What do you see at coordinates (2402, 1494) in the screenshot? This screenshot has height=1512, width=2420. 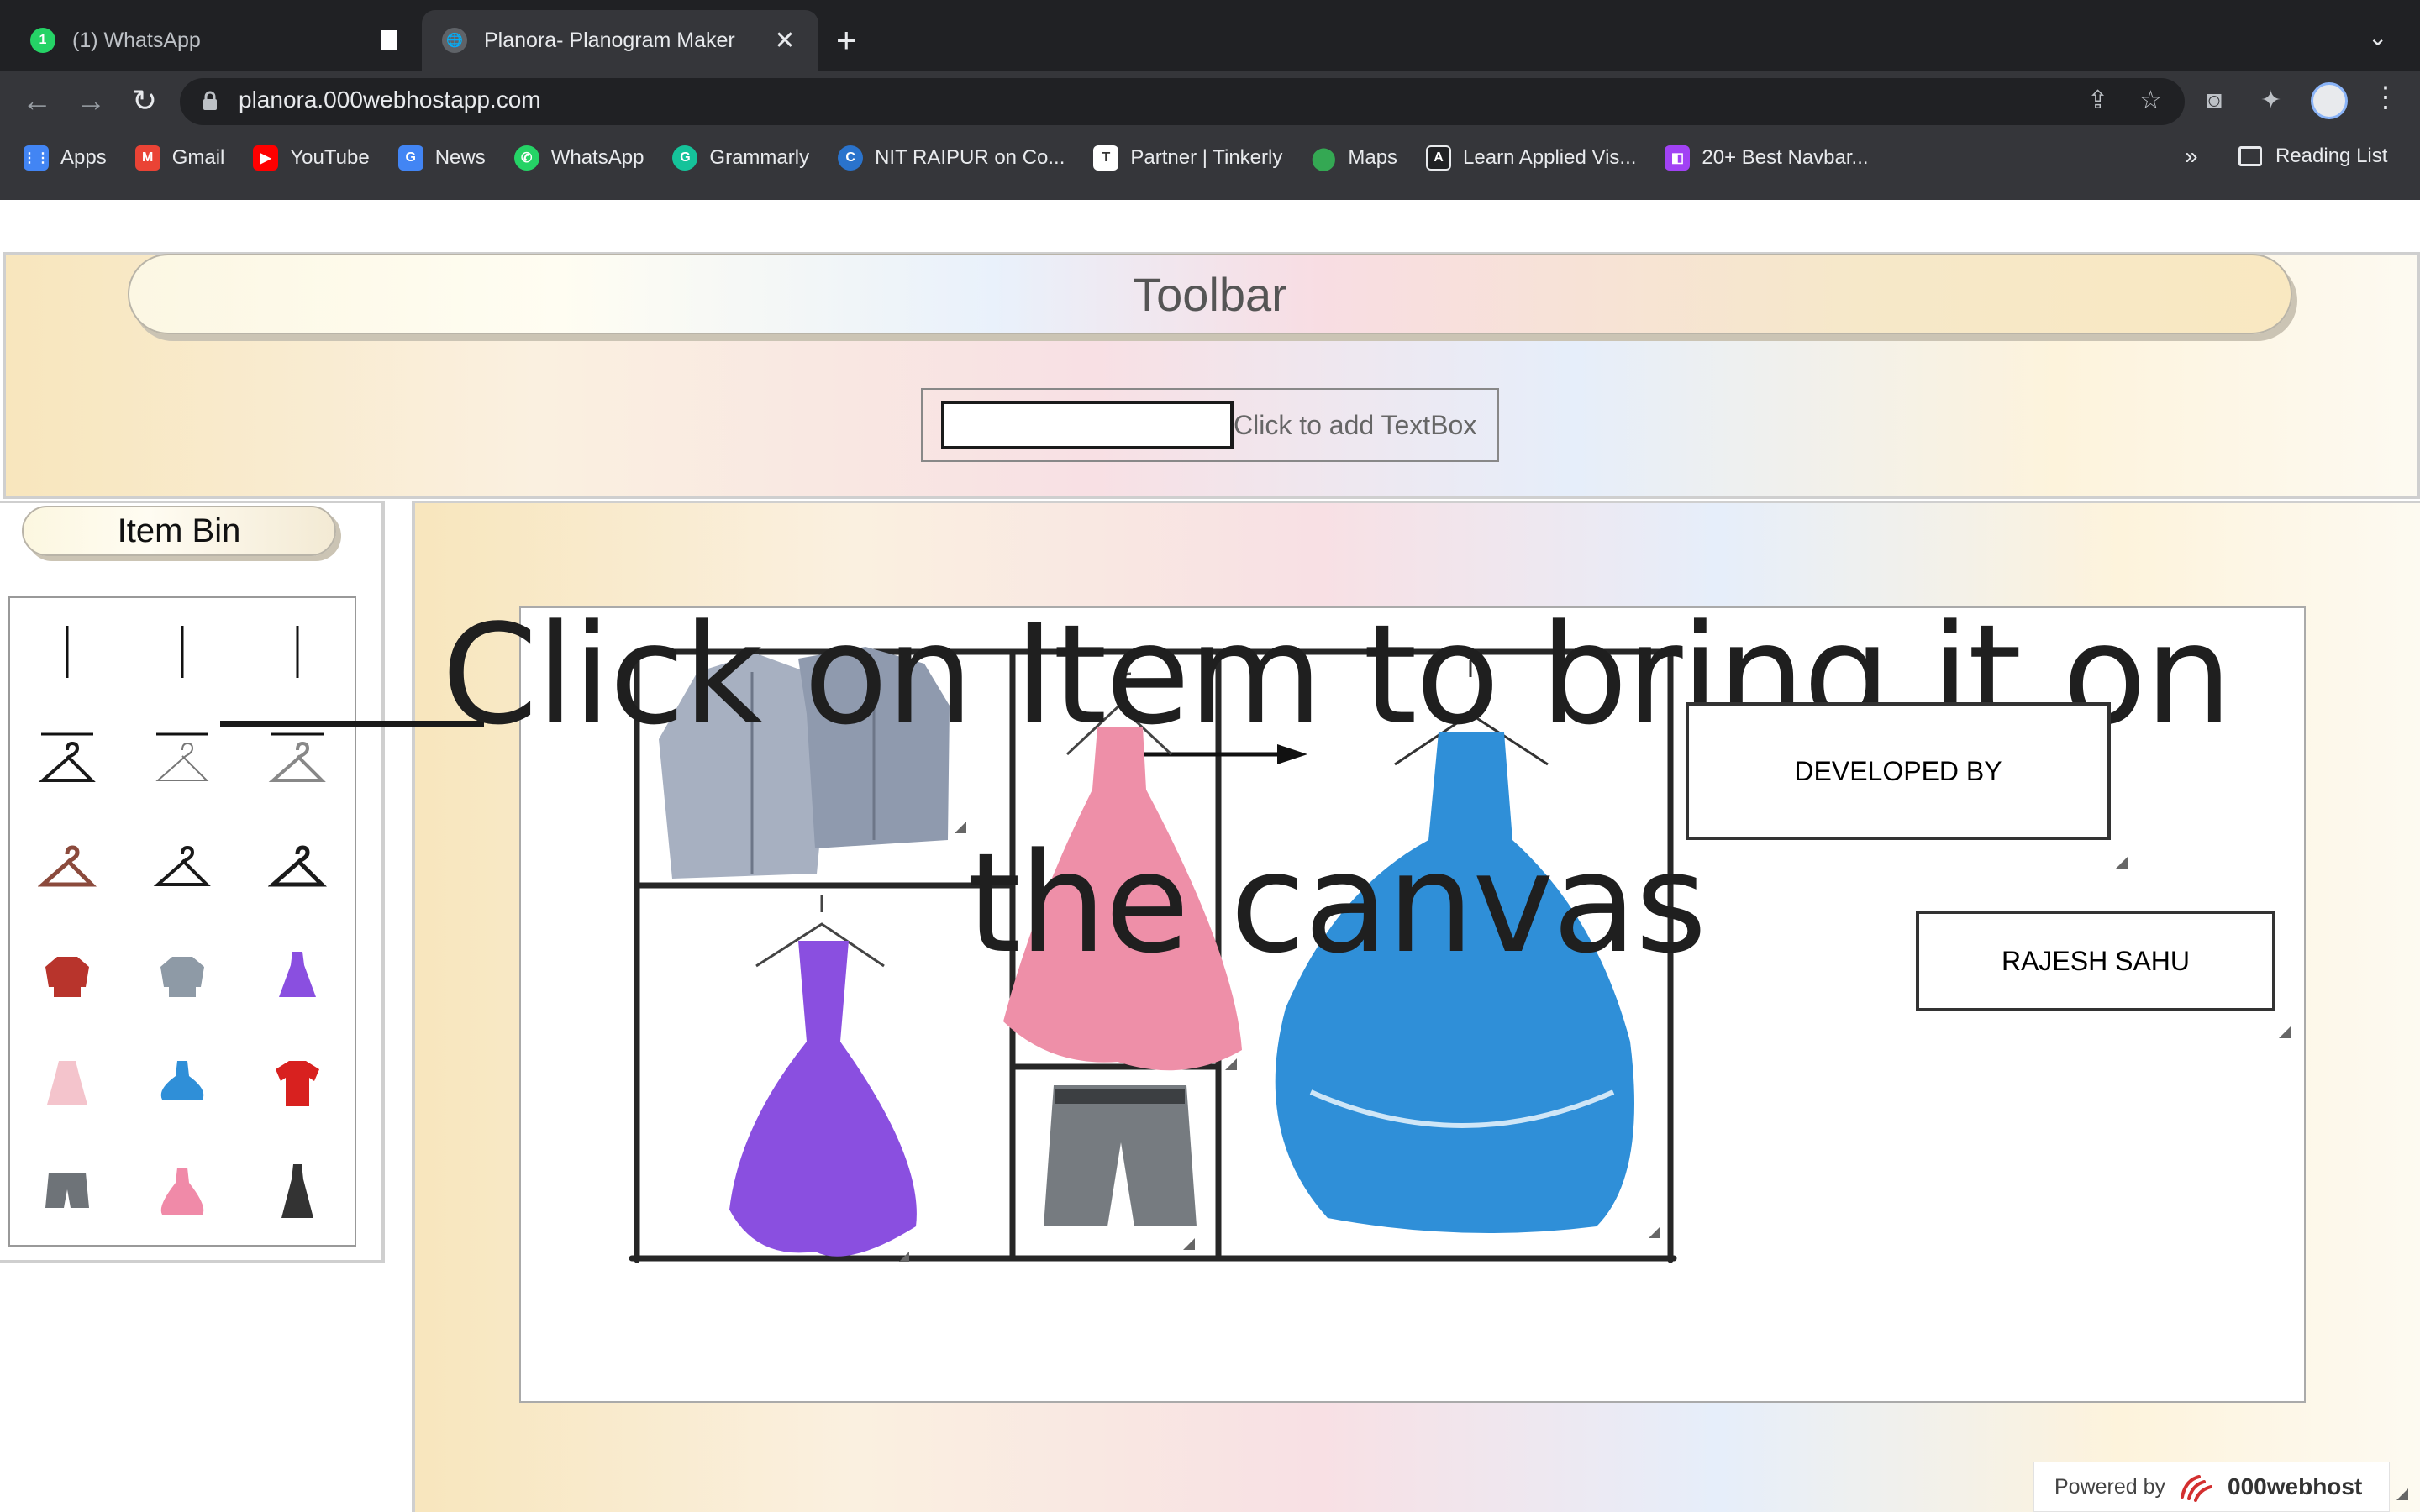 I see `page-resize-grip-icon` at bounding box center [2402, 1494].